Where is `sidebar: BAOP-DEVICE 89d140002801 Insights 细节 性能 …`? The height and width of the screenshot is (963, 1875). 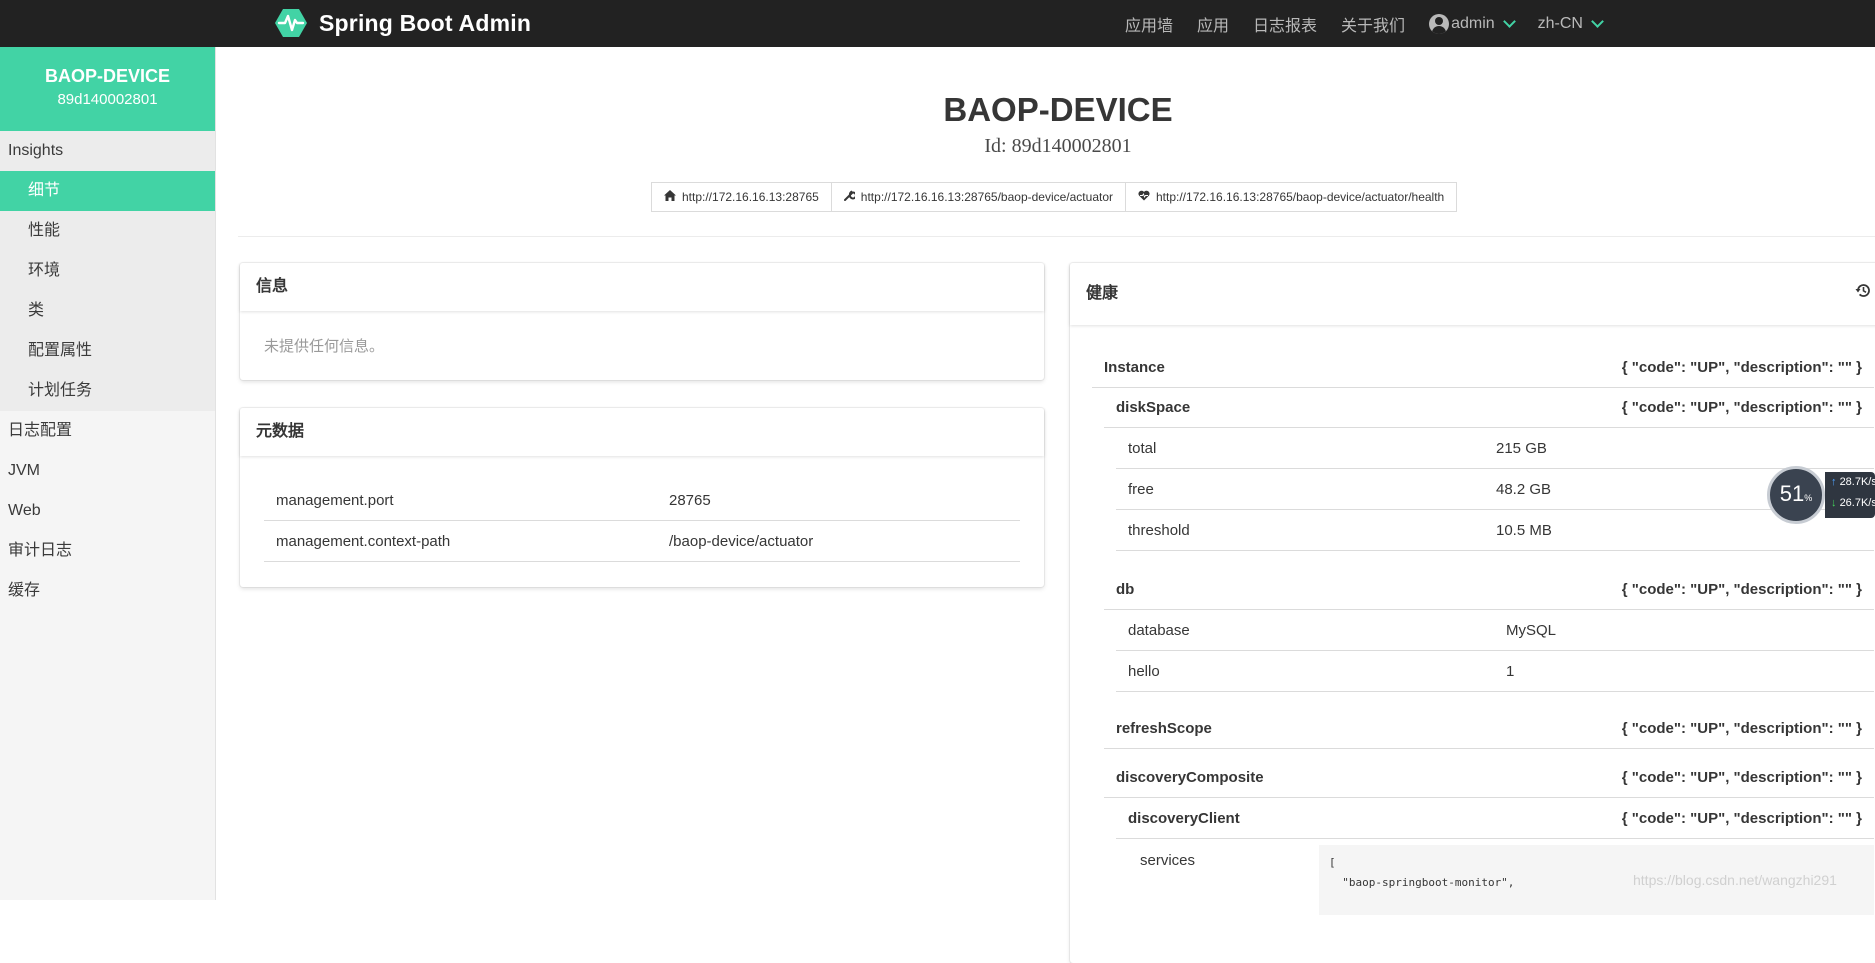 sidebar: BAOP-DEVICE 89d140002801 Insights 细节 性能 … is located at coordinates (108, 473).